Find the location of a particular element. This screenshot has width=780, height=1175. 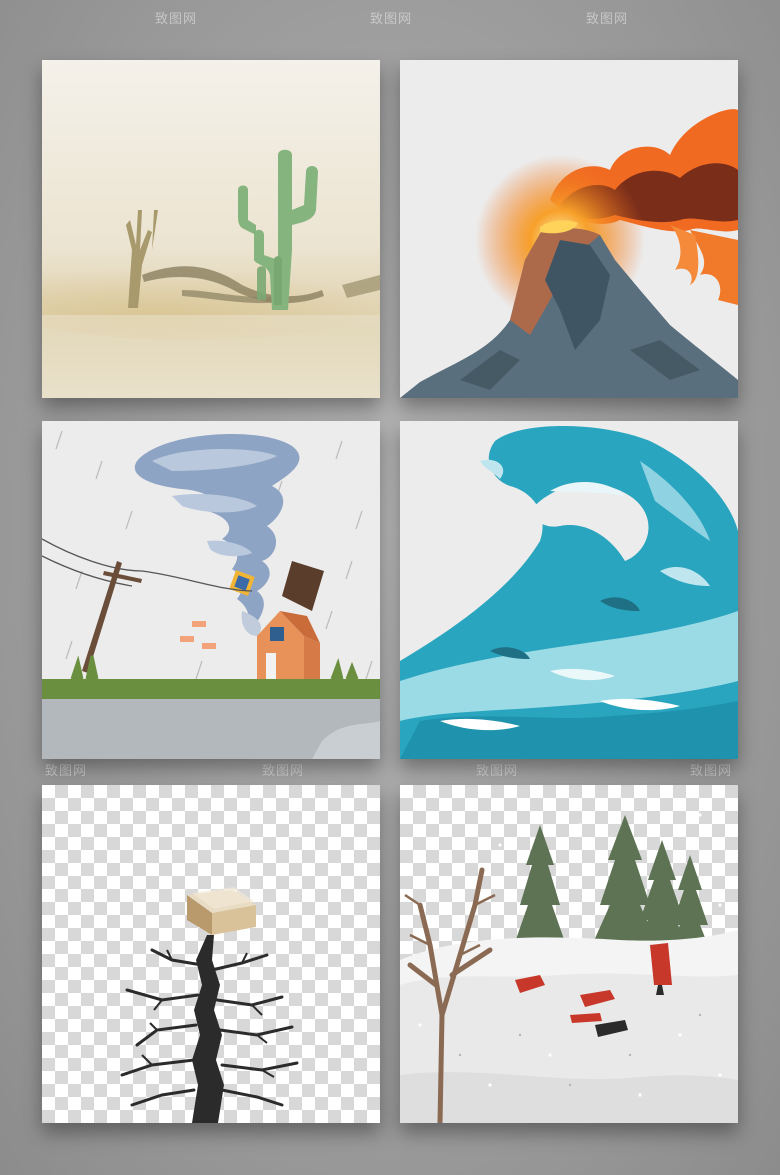

panel-drought is located at coordinates (211, 229).